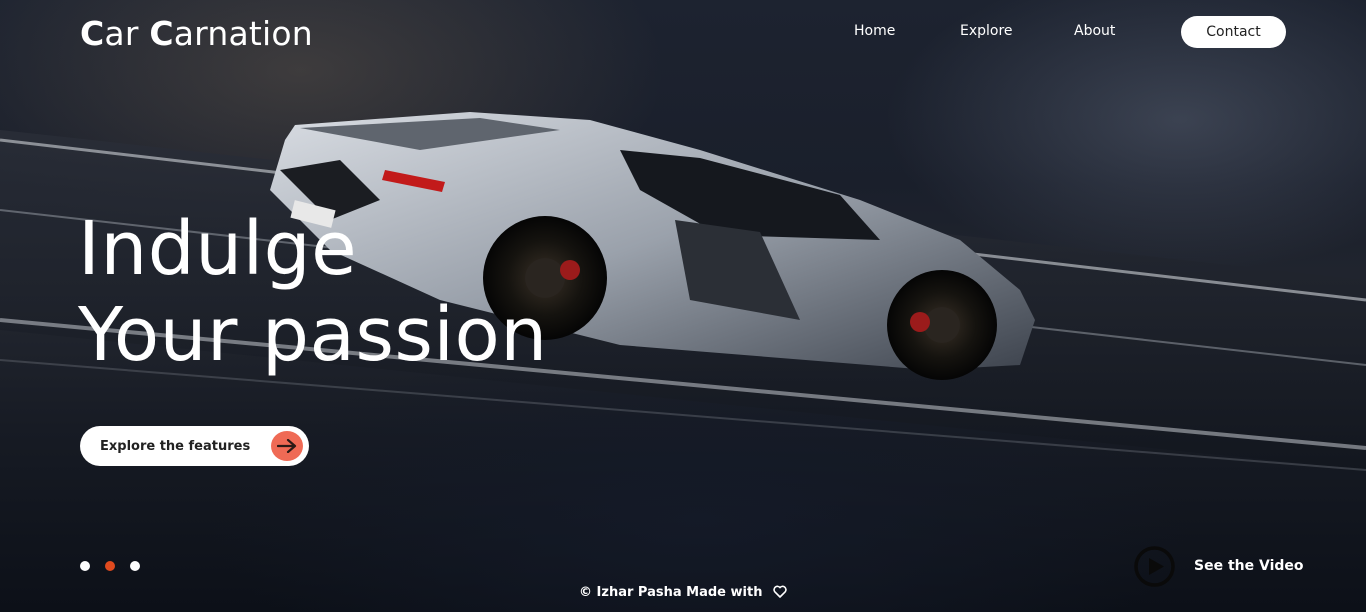  I want to click on main-nav: Home Explore About Contact, so click(683, 32).